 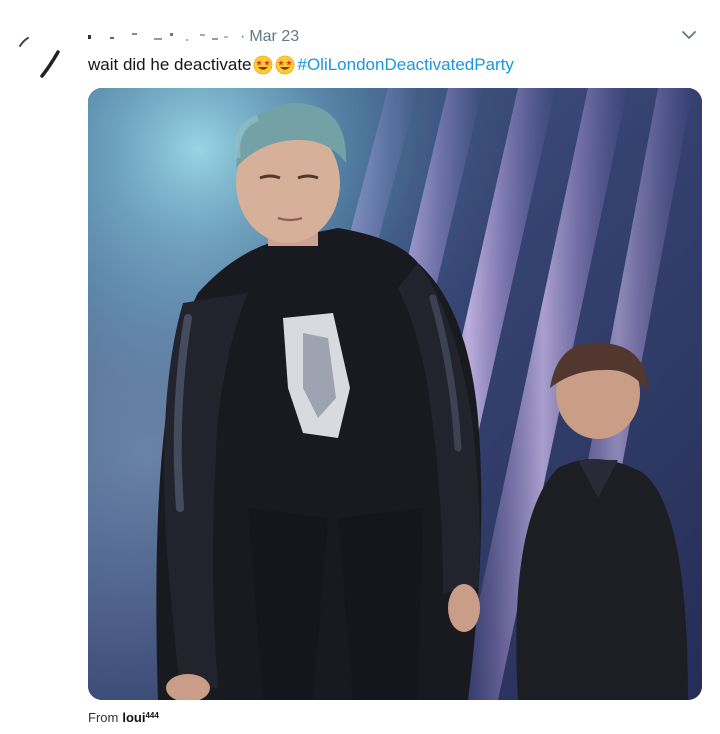 I want to click on media-credit: From loui 444, so click(x=123, y=717).